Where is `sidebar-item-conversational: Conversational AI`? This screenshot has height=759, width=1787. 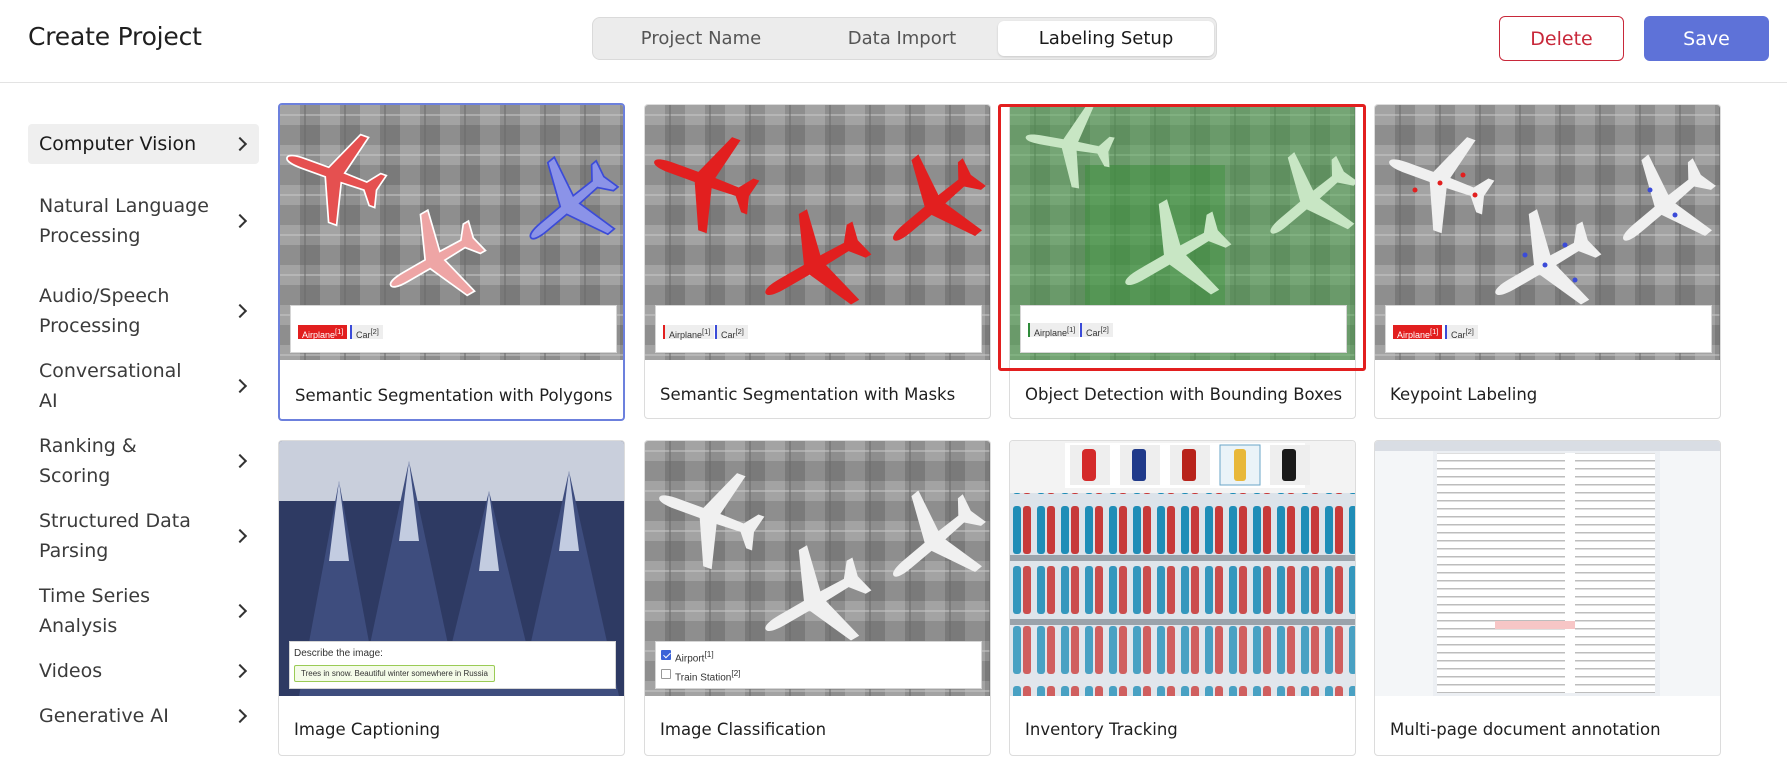 sidebar-item-conversational: Conversational AI is located at coordinates (143, 386).